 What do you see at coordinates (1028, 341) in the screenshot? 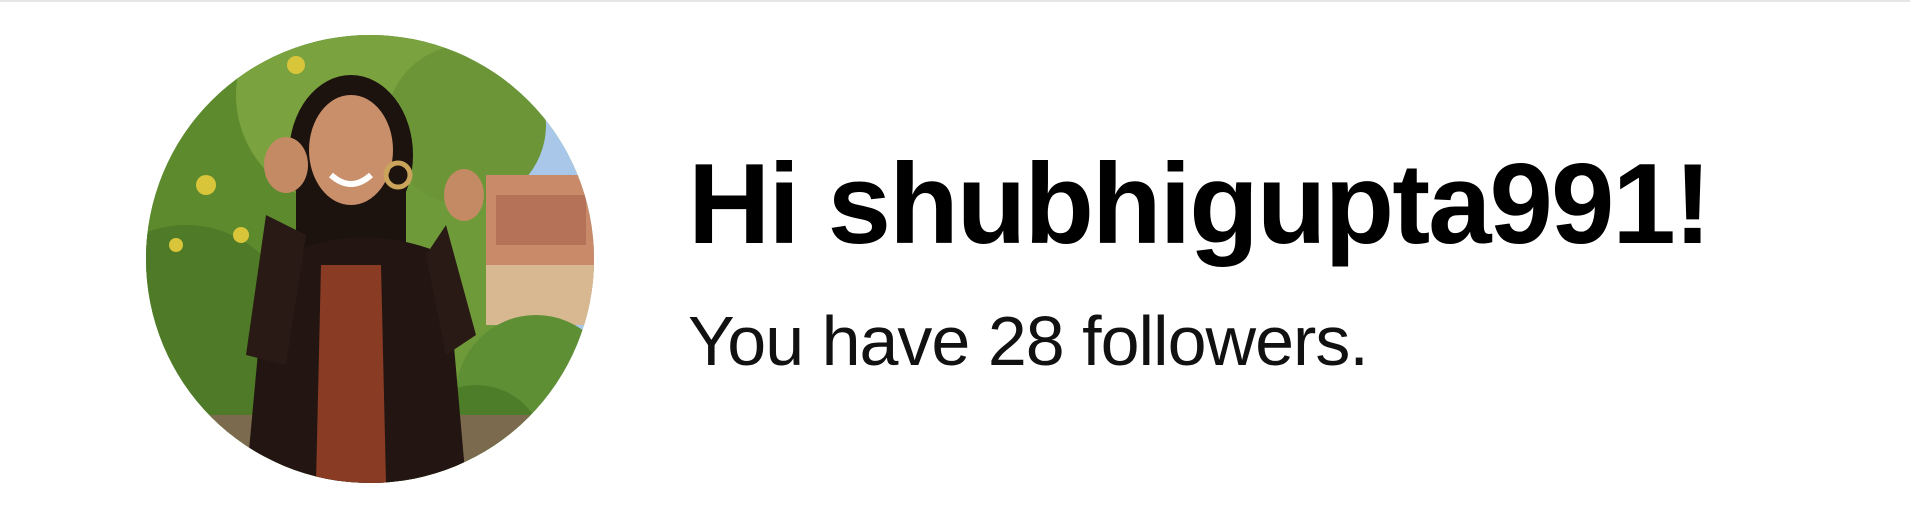
I see `followers-count-text: You have 28 followers.` at bounding box center [1028, 341].